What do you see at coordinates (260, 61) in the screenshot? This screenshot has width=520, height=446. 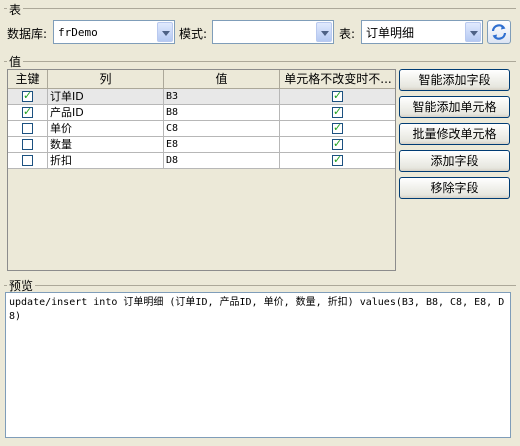 I see `values-section-divider` at bounding box center [260, 61].